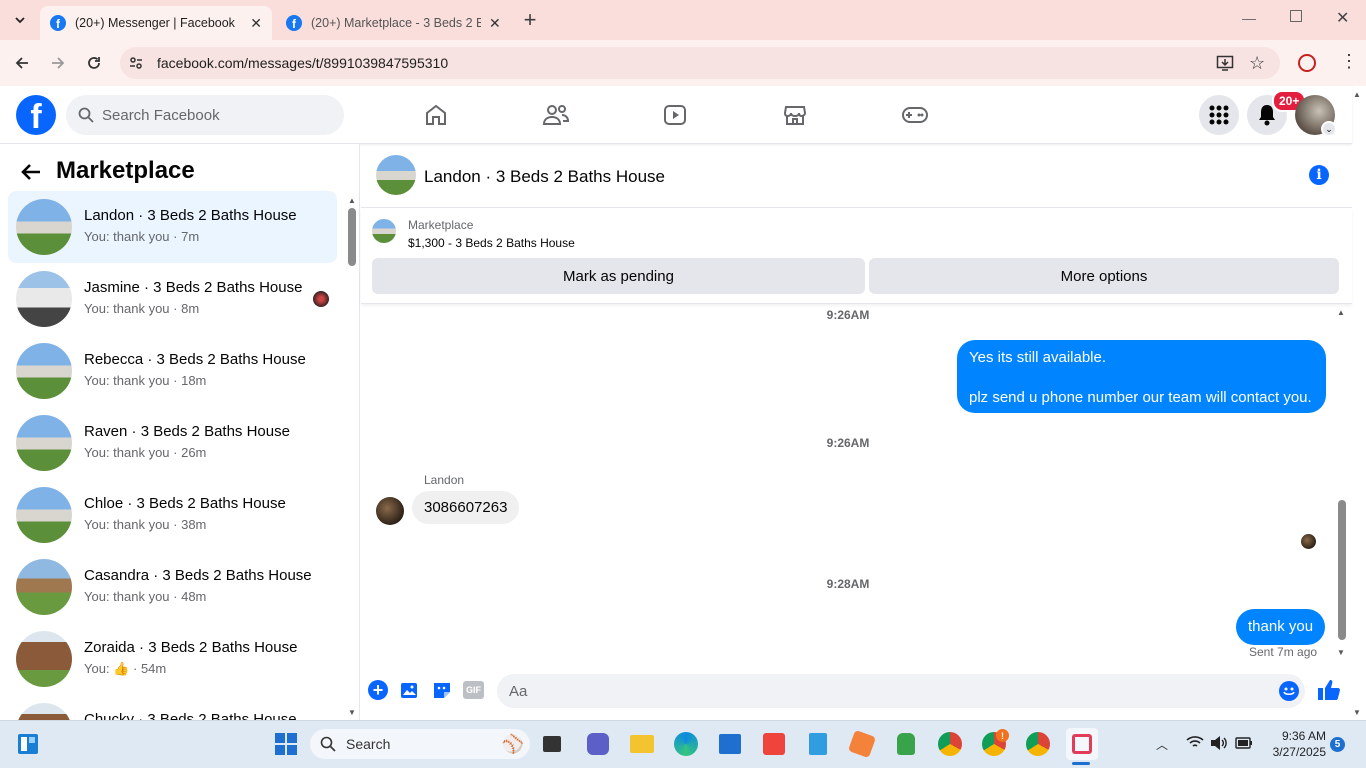  I want to click on notification-count-badge: 5, so click(1337, 744).